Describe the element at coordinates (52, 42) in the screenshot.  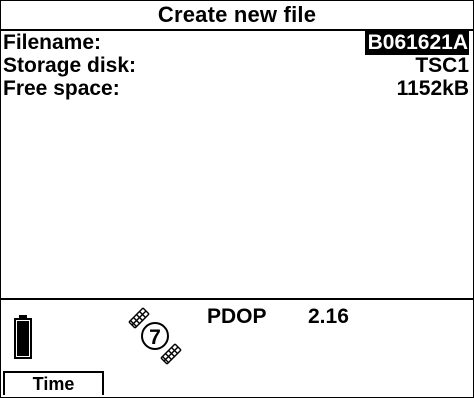
I see `filename-label: Filename:` at that location.